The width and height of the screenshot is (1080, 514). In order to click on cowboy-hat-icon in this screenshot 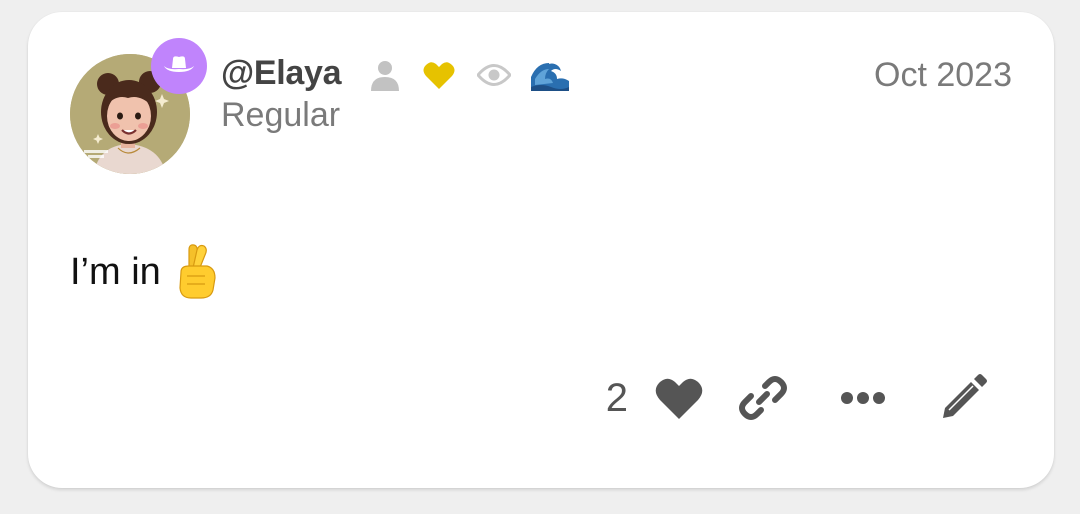, I will do `click(179, 66)`.